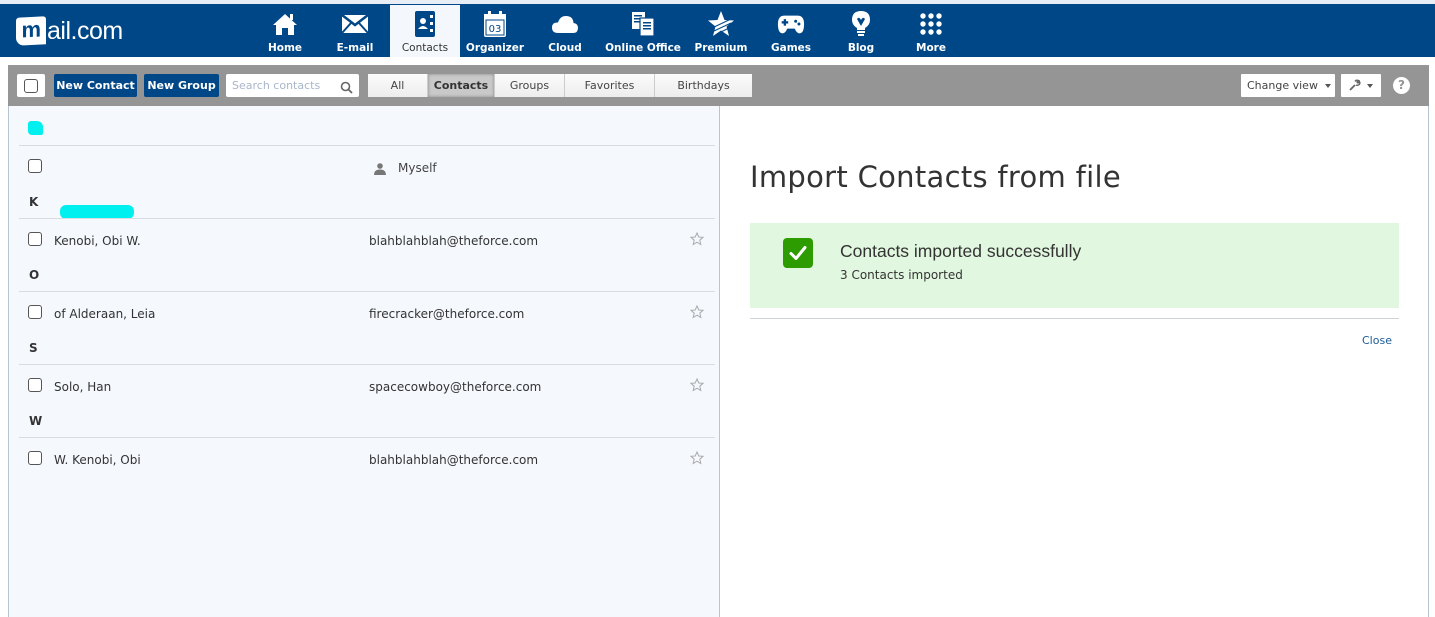 The image size is (1435, 617). I want to click on contact-email: spacecowboy@theforce.com, so click(455, 387).